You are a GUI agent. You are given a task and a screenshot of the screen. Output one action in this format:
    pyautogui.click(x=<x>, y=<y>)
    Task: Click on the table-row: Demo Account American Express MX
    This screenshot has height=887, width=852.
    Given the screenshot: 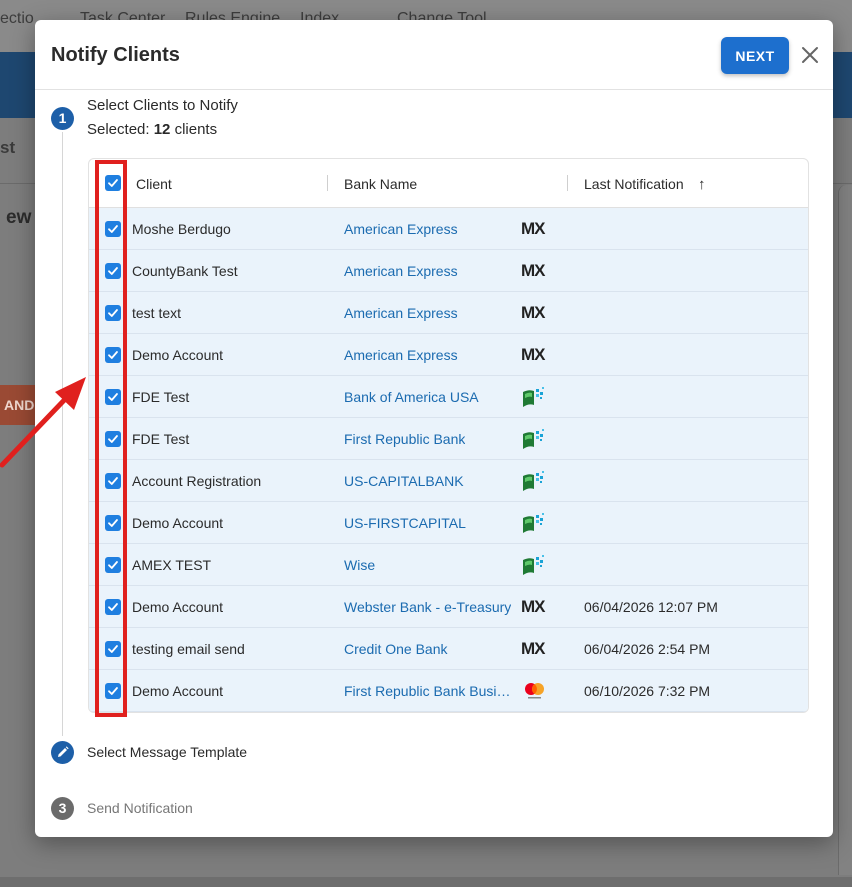 What is the action you would take?
    pyautogui.click(x=448, y=355)
    